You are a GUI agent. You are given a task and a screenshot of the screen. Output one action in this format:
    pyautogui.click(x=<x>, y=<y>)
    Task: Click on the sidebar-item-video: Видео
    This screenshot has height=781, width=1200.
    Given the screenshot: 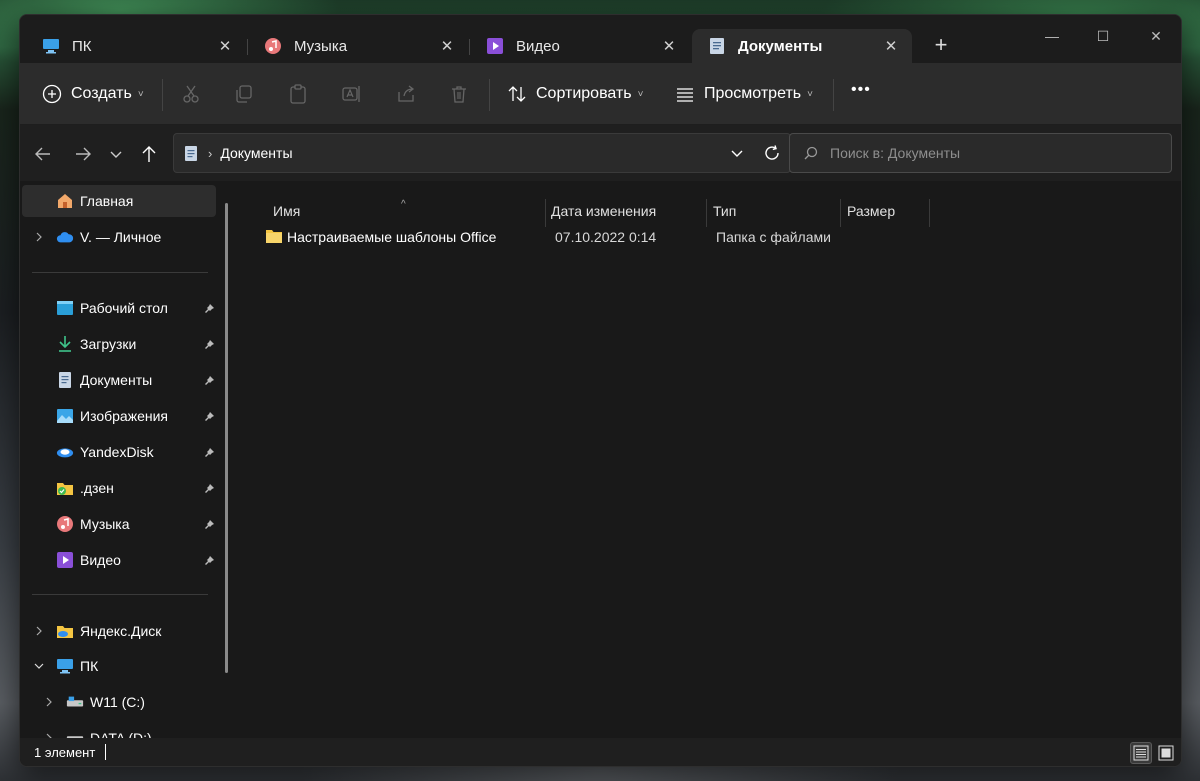 What is the action you would take?
    pyautogui.click(x=119, y=560)
    